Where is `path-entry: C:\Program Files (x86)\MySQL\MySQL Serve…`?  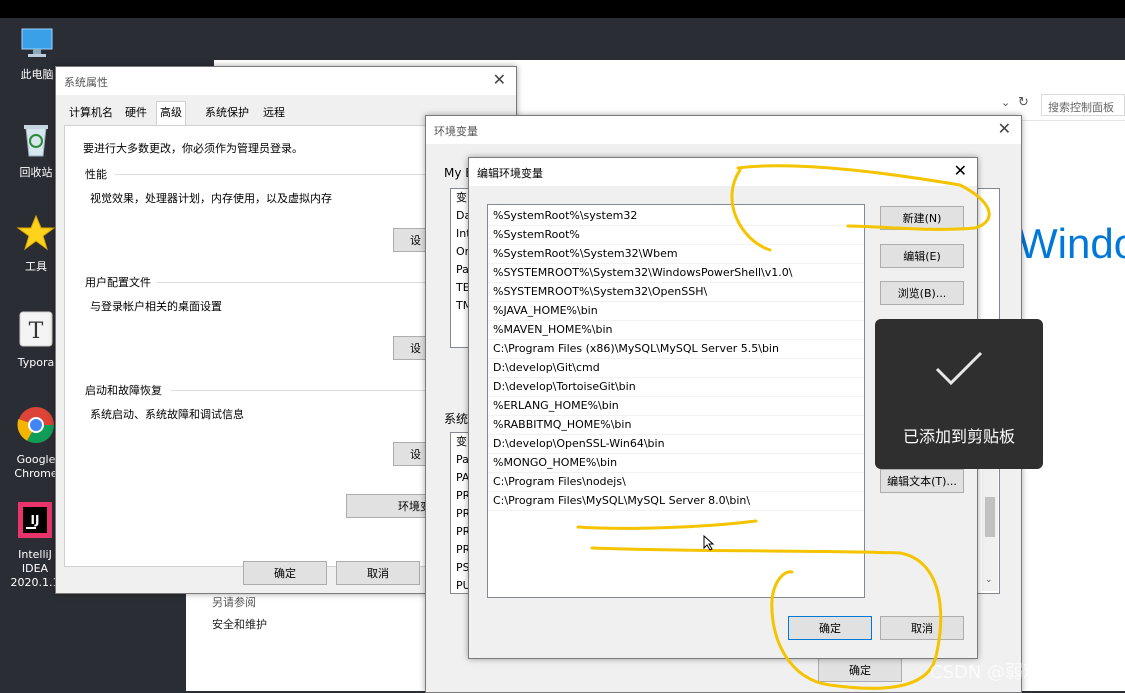
path-entry: C:\Program Files (x86)\MySQL\MySQL Serve… is located at coordinates (676, 349).